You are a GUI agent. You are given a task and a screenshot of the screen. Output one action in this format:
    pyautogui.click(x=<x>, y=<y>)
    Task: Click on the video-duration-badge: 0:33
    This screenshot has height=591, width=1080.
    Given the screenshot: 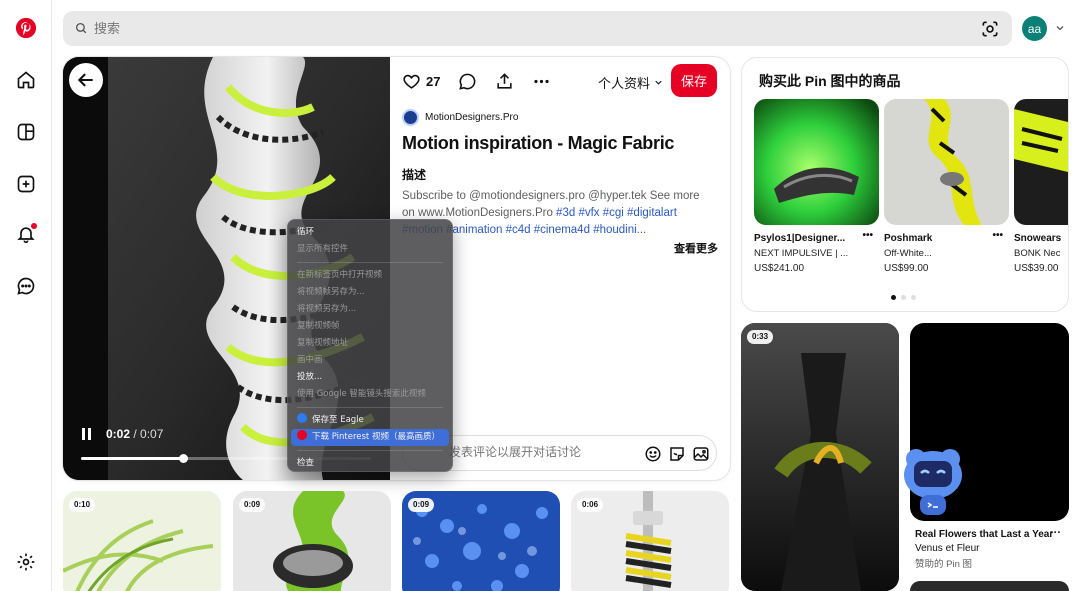 What is the action you would take?
    pyautogui.click(x=760, y=337)
    